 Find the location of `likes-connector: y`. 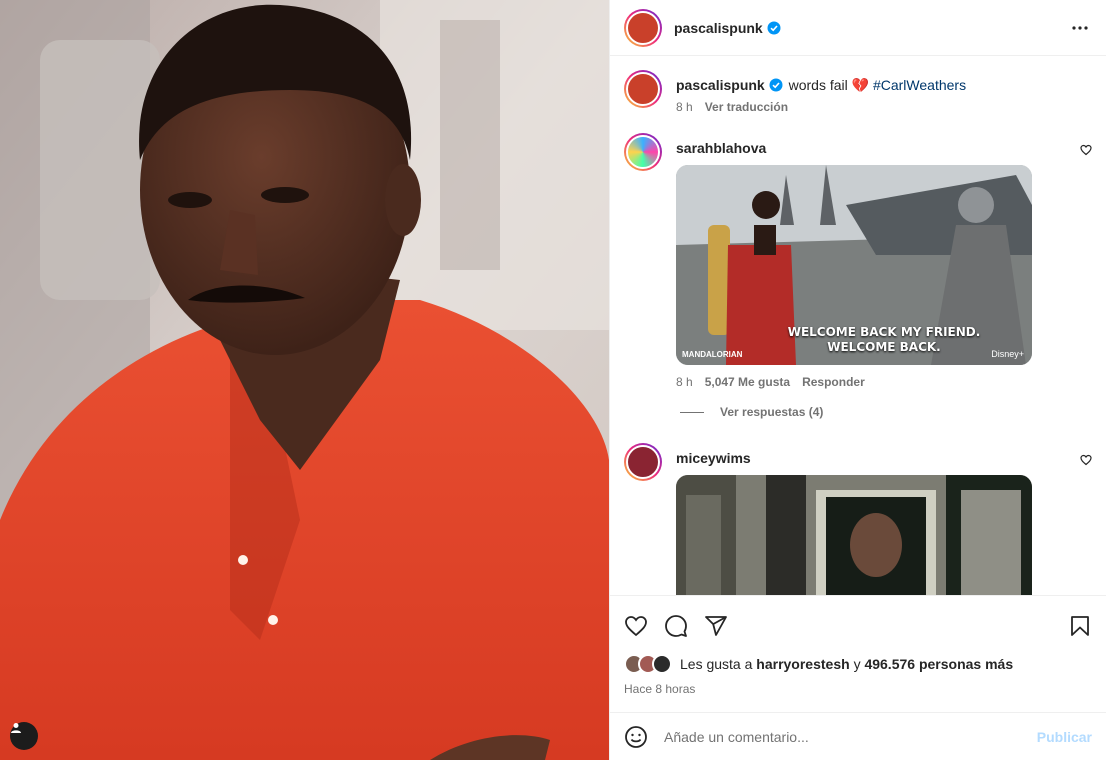

likes-connector: y is located at coordinates (857, 664).